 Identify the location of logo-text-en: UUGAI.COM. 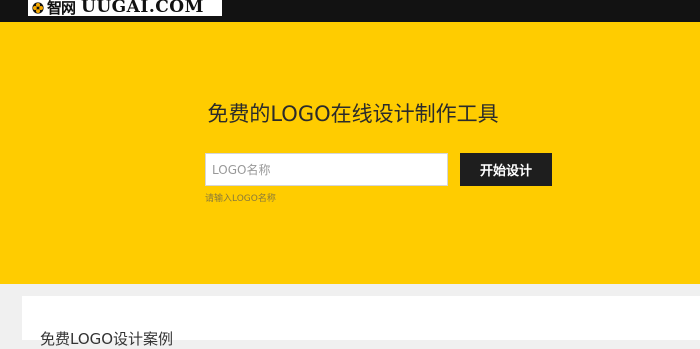
(142, 8).